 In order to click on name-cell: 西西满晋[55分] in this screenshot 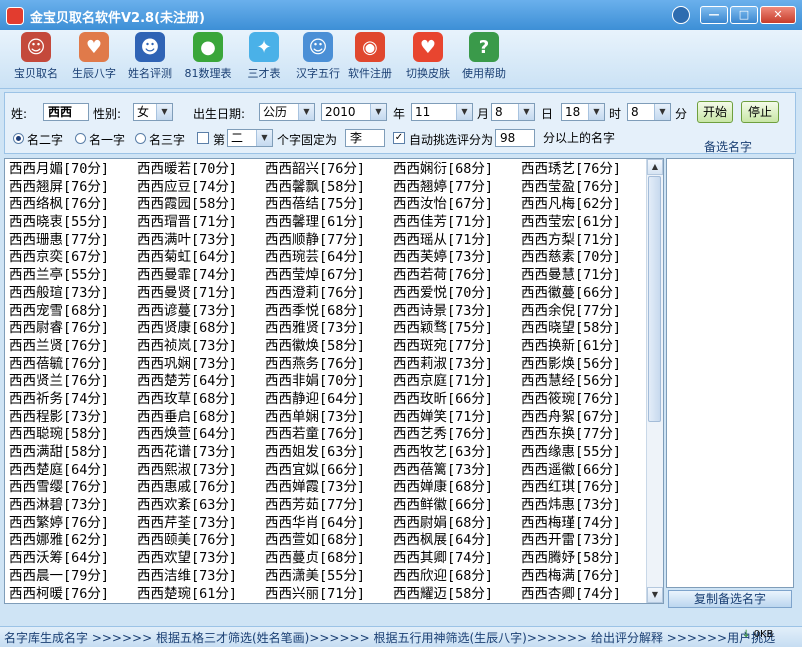, I will do `click(329, 603)`.